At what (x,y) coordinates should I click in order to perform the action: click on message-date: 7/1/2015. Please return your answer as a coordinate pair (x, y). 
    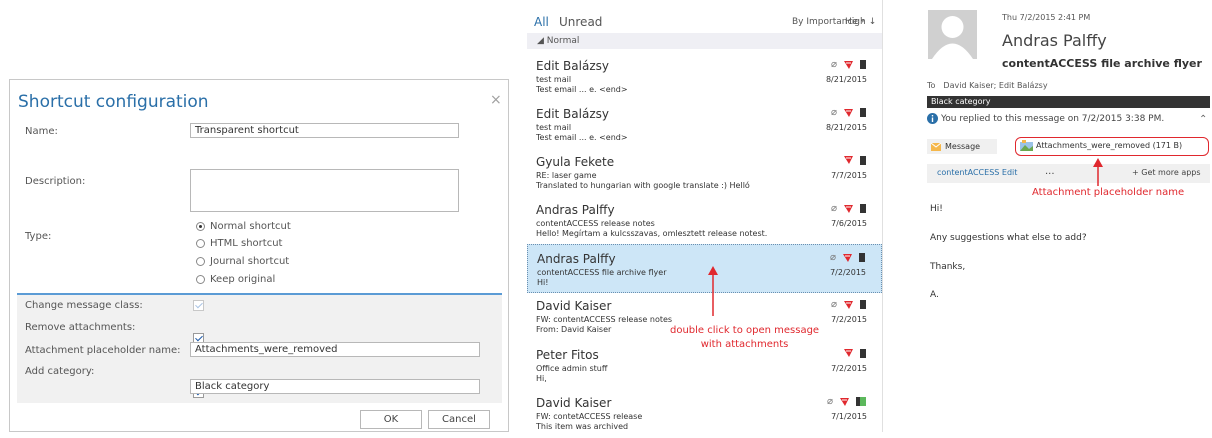
    Looking at the image, I should click on (849, 416).